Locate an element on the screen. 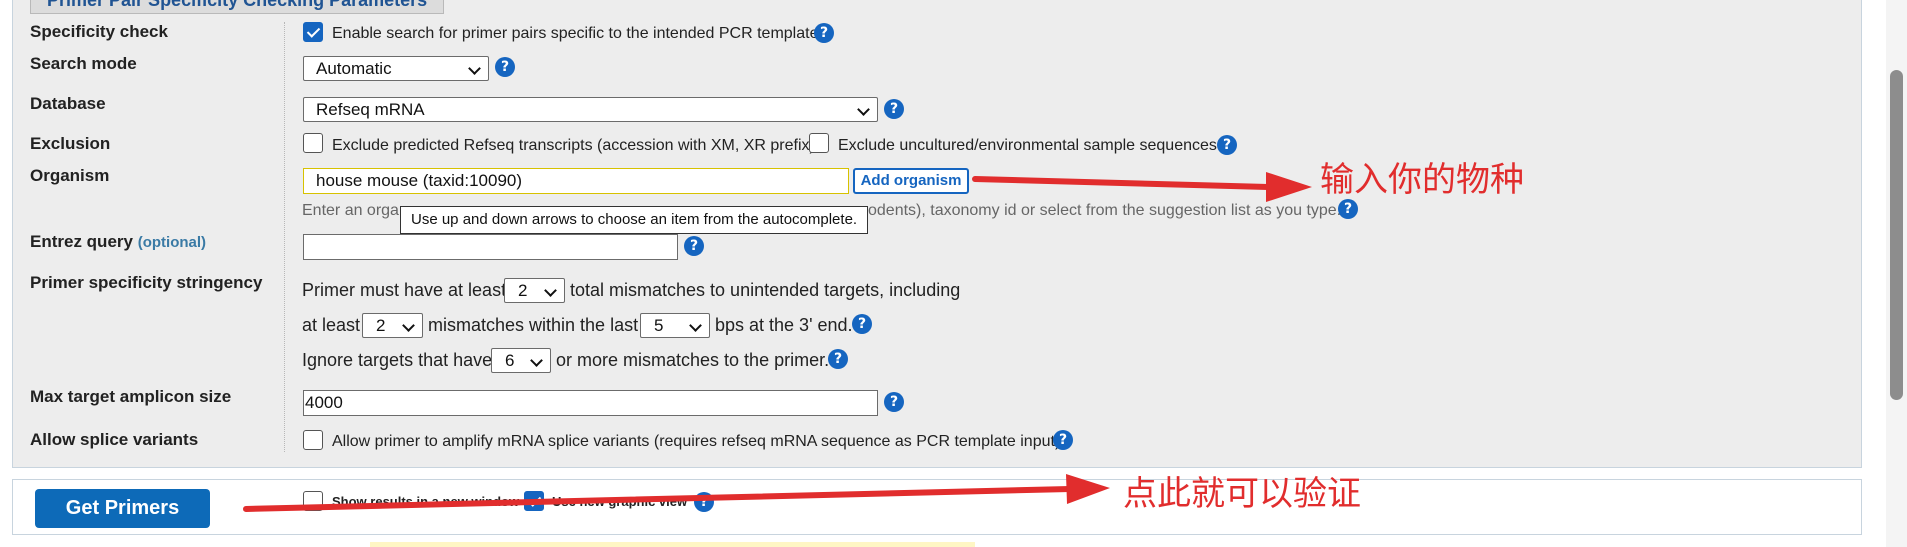 The width and height of the screenshot is (1907, 547). scrollbar-thumb is located at coordinates (1896, 235).